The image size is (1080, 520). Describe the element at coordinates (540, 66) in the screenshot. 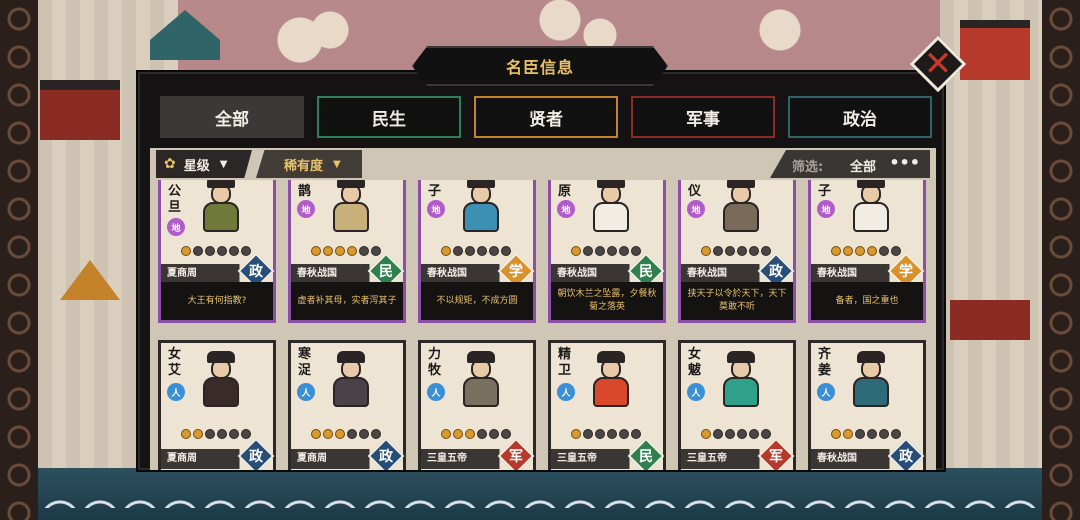

I see `window-title: 名臣信息` at that location.